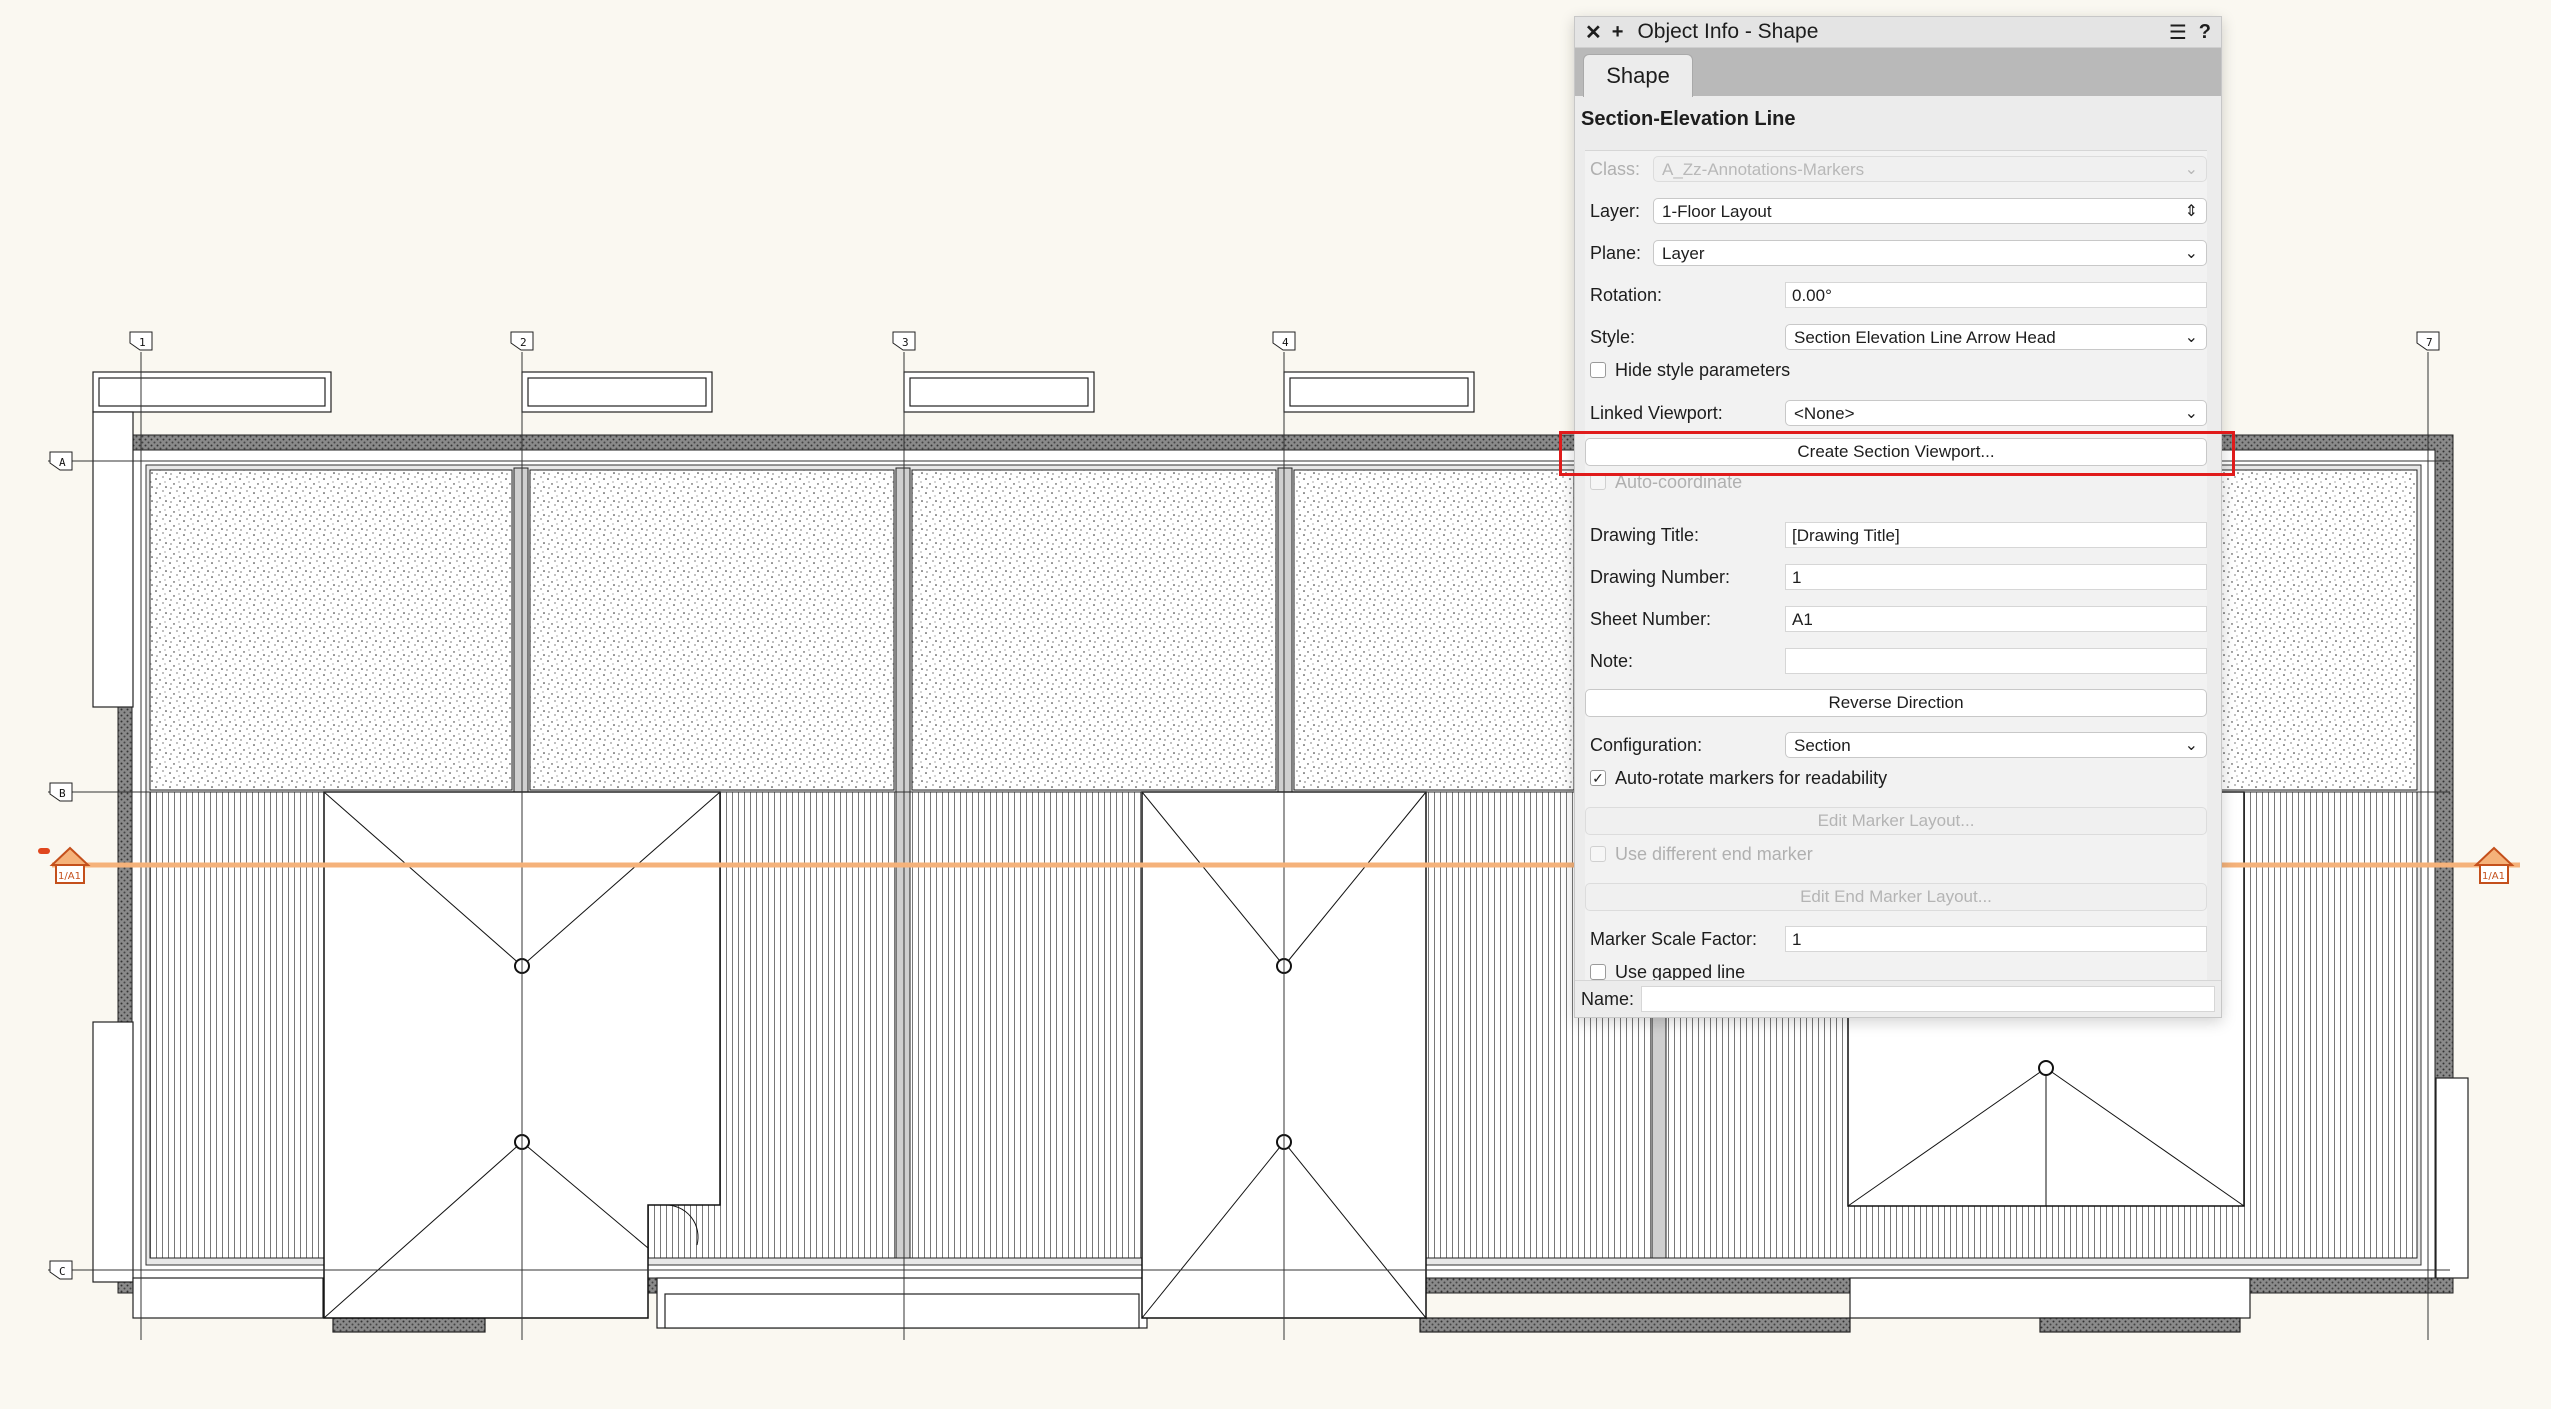 This screenshot has width=2551, height=1409. What do you see at coordinates (1638, 75) in the screenshot?
I see `tab-shape: Shape` at bounding box center [1638, 75].